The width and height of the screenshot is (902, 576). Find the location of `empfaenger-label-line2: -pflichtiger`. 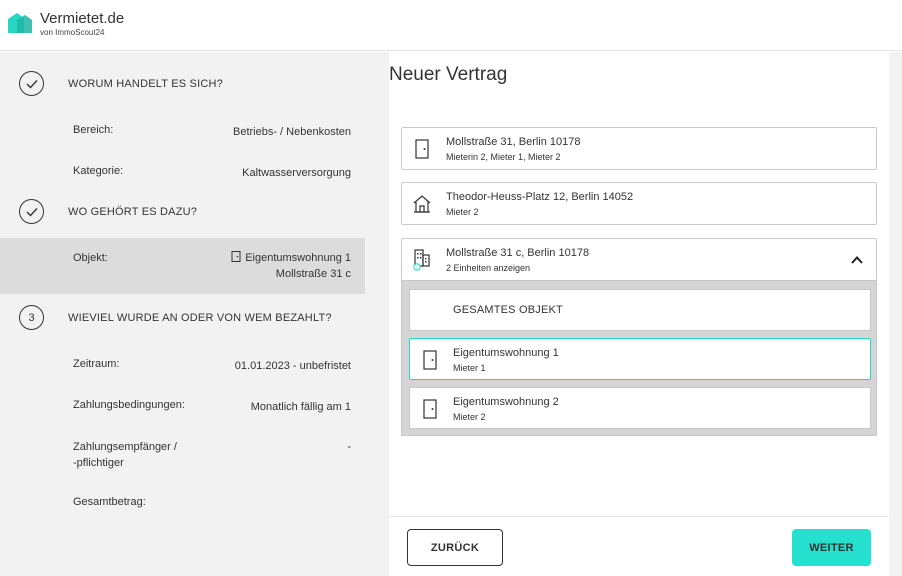

empfaenger-label-line2: -pflichtiger is located at coordinates (98, 463).